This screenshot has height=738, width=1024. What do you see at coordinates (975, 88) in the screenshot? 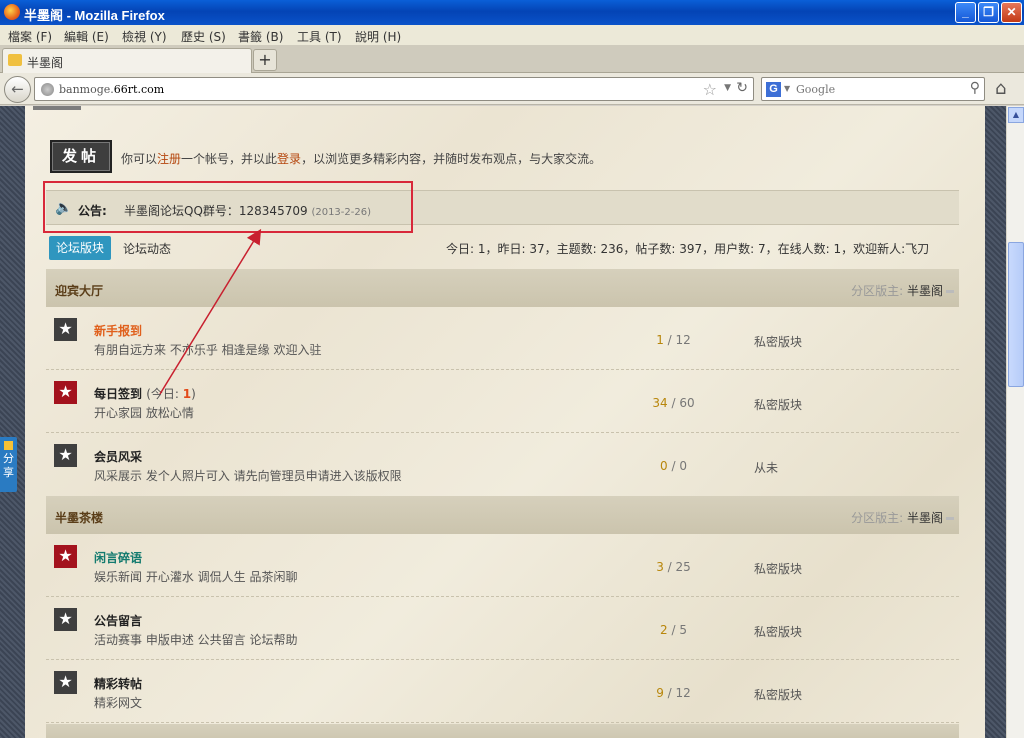
I see `search-icon: ⚲` at bounding box center [975, 88].